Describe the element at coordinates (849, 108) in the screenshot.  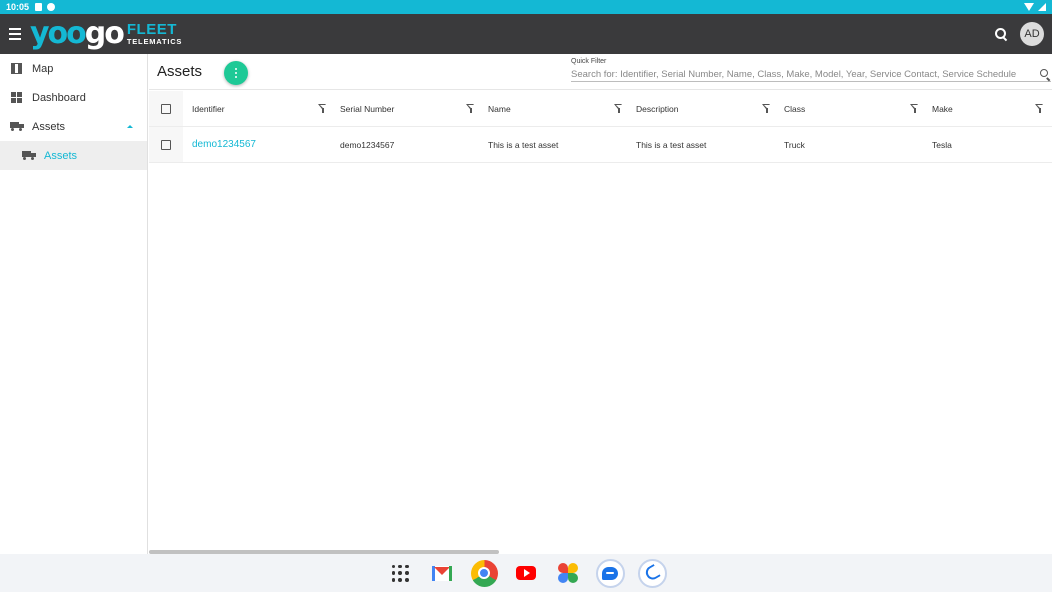
I see `column-header-class: Class` at that location.